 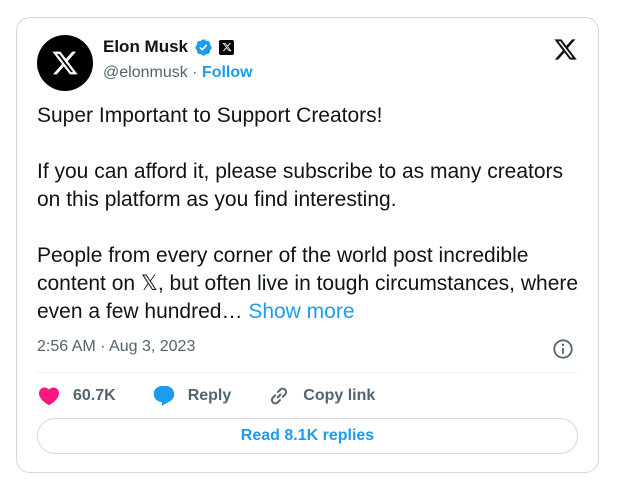 What do you see at coordinates (565, 49) in the screenshot?
I see `x-logo-icon` at bounding box center [565, 49].